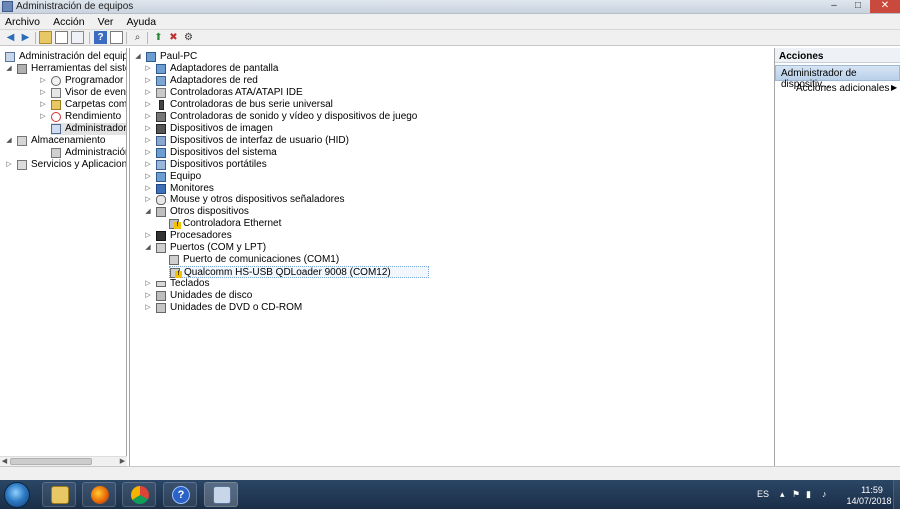 Image resolution: width=900 pixels, height=509 pixels. What do you see at coordinates (280, 105) in the screenshot?
I see `device-tree-item: ▷ Controladoras de bus serie universal` at bounding box center [280, 105].